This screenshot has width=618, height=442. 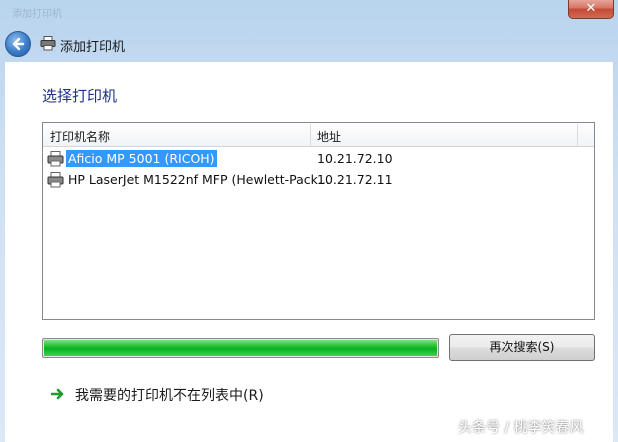 What do you see at coordinates (80, 96) in the screenshot?
I see `page-heading: 选择打印机` at bounding box center [80, 96].